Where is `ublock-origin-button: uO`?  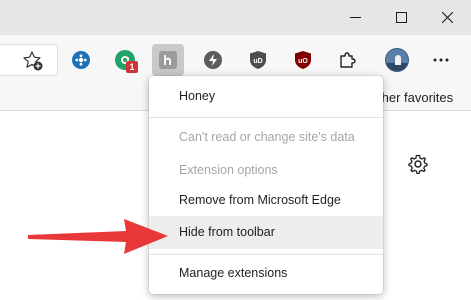 ublock-origin-button: uO is located at coordinates (303, 60).